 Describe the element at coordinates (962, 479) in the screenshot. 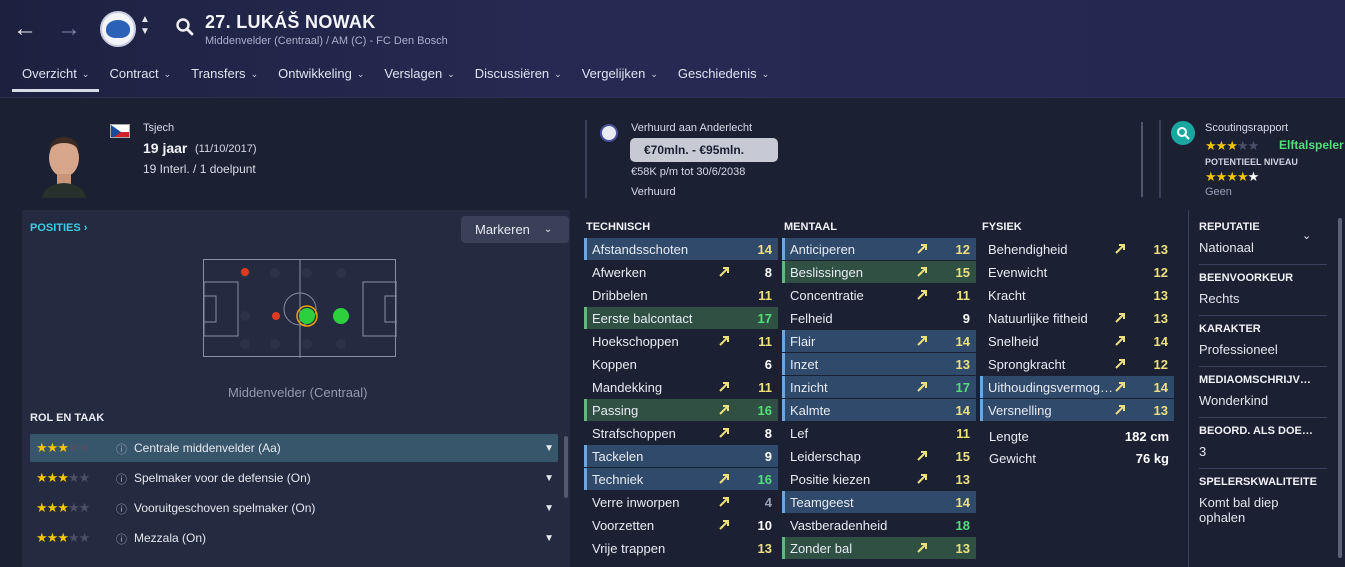

I see `attribute-value: 13` at that location.